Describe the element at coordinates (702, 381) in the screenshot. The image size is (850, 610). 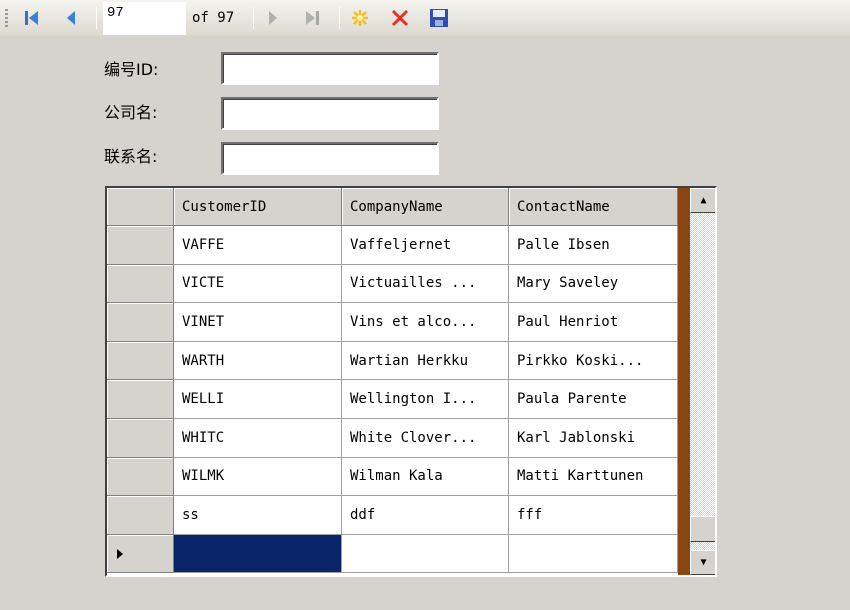
I see `vertical-scrollbar: ▲ ▼` at that location.